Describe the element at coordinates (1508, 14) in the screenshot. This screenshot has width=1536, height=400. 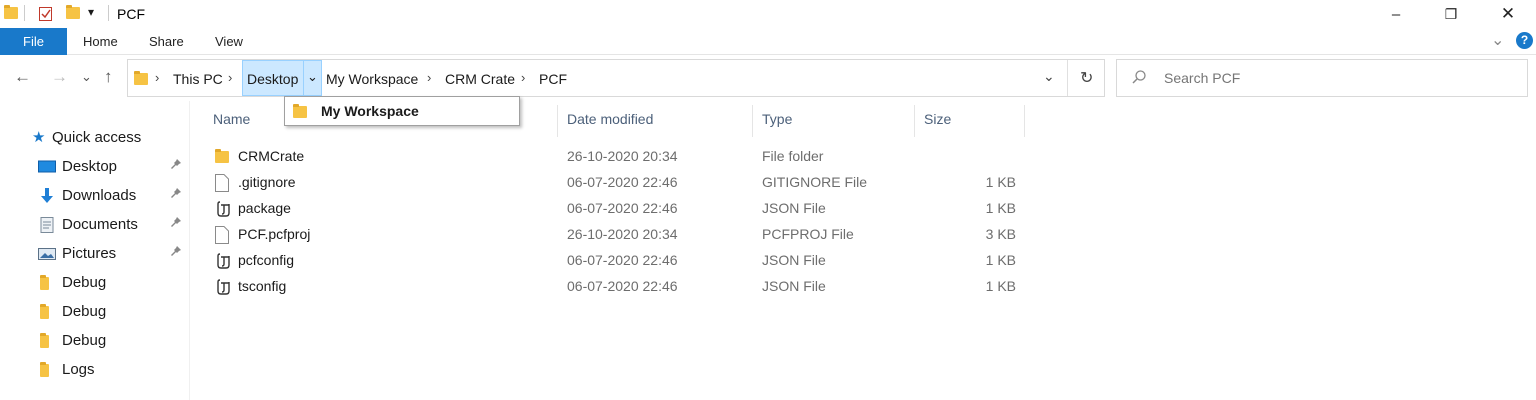
I see `close-button: ✕` at that location.